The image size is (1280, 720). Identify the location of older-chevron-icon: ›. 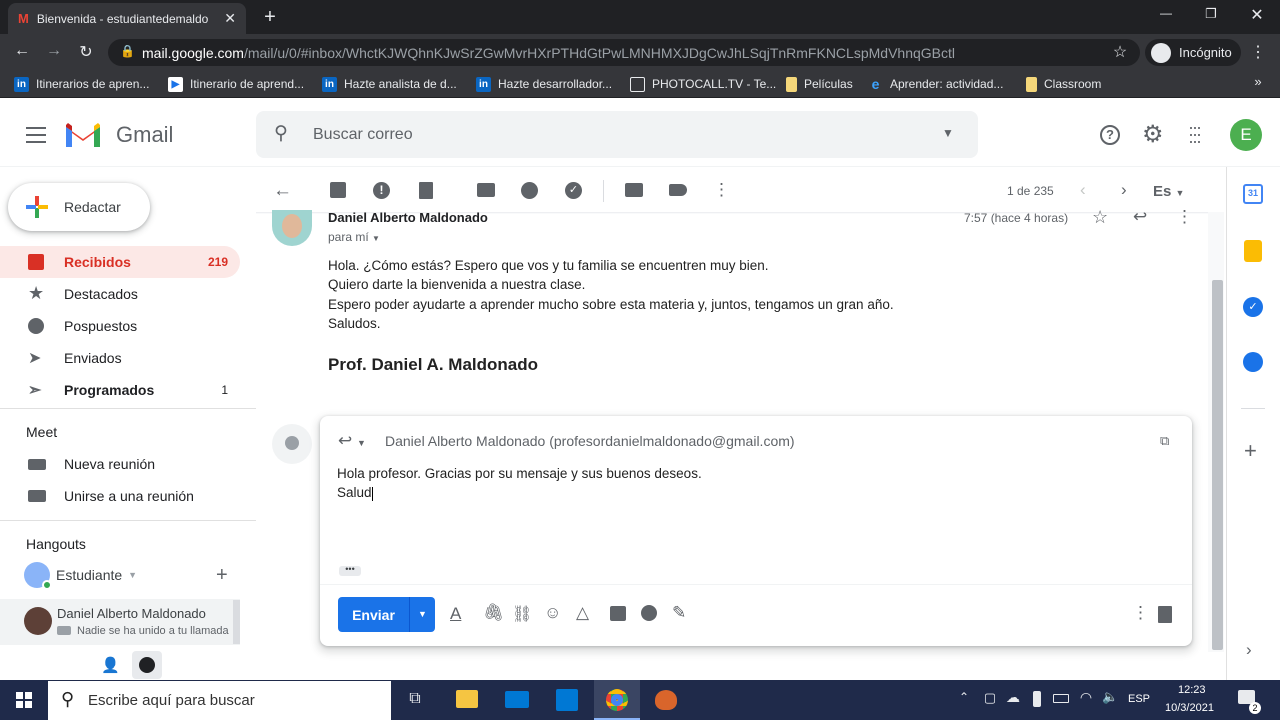
(1124, 190).